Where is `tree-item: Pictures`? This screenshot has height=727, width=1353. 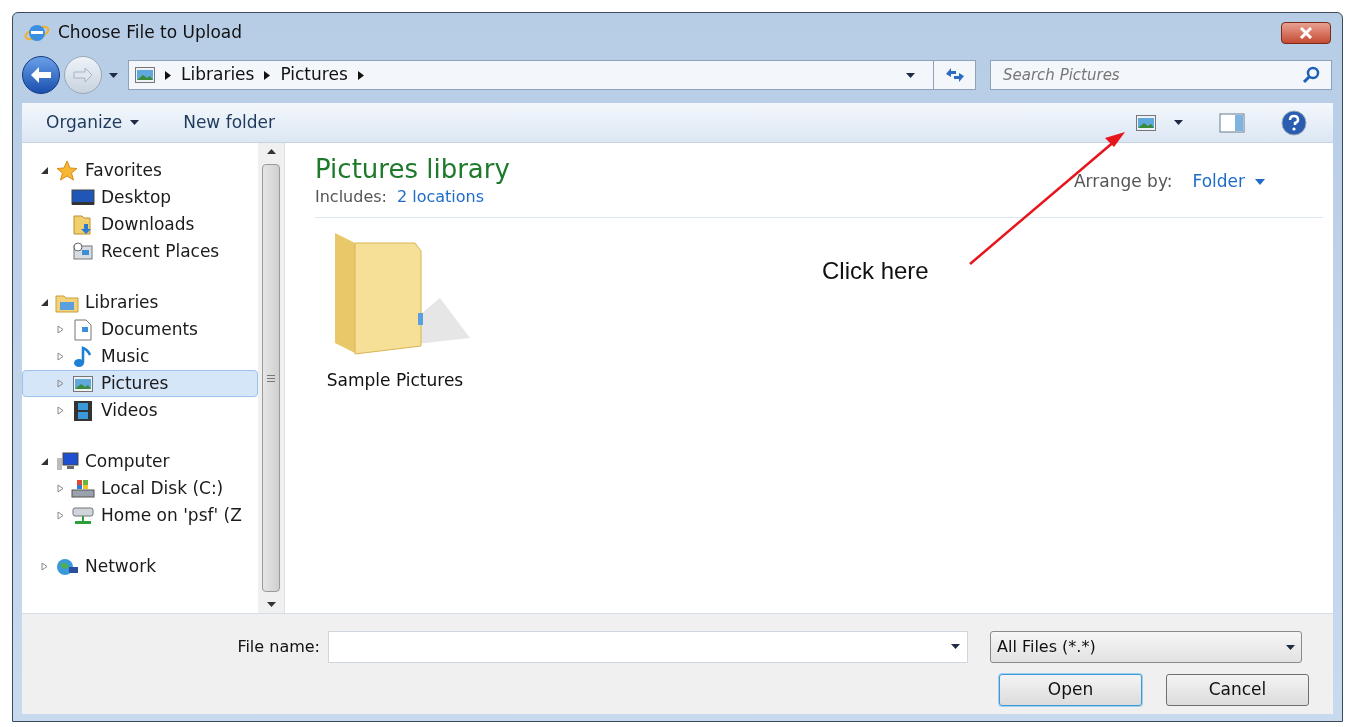
tree-item: Pictures is located at coordinates (140, 383).